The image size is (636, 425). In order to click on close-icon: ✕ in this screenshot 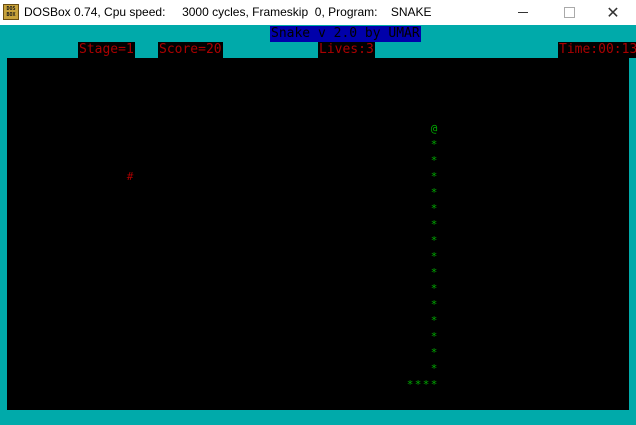, I will do `click(613, 12)`.